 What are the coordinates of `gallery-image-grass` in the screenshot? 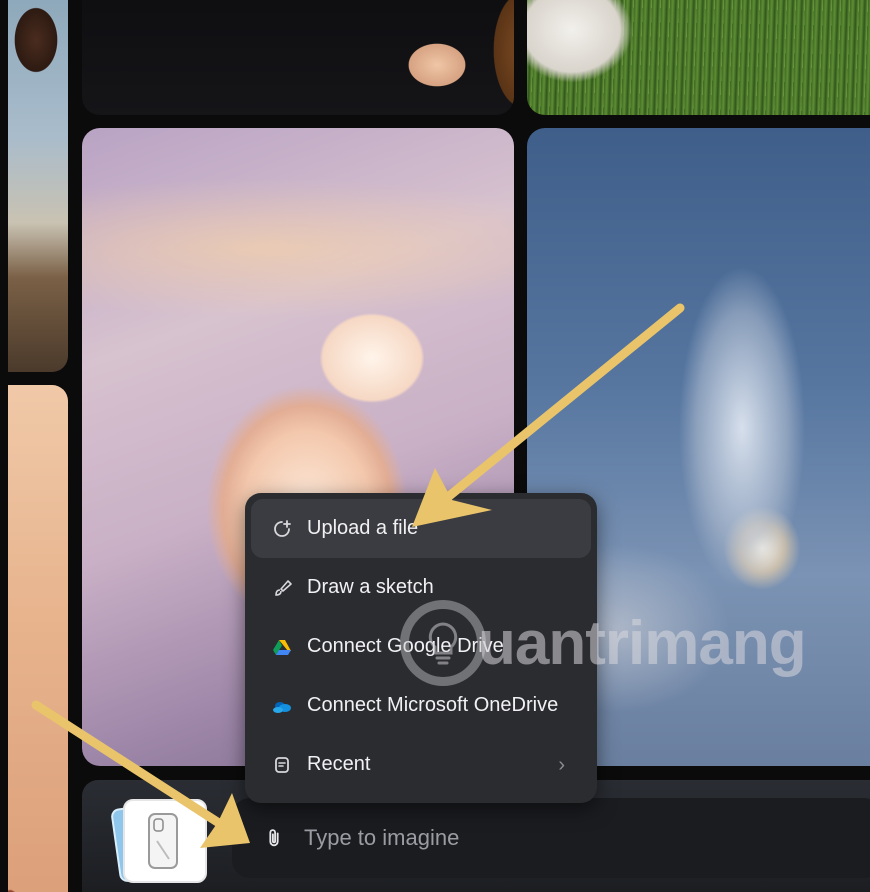 It's located at (698, 57).